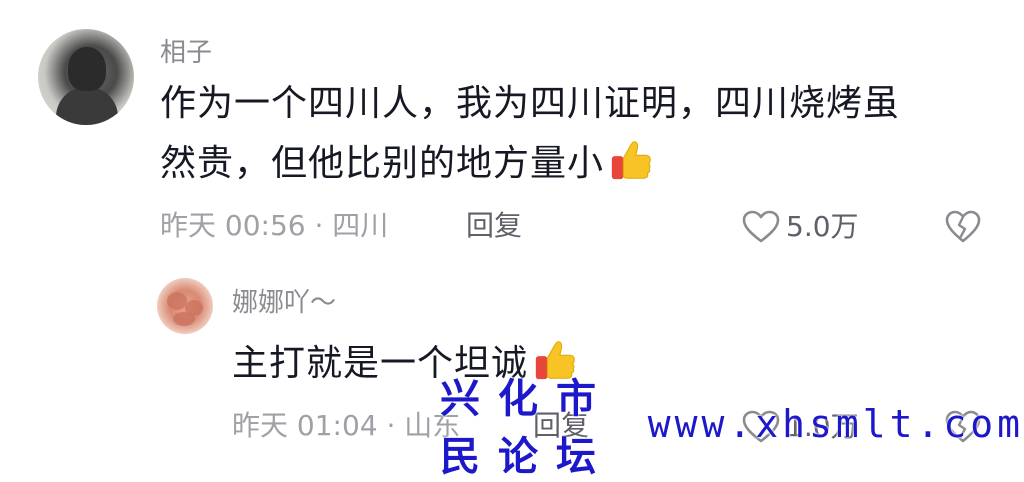 This screenshot has height=482, width=1024. I want to click on like-button: 5.0万, so click(800, 227).